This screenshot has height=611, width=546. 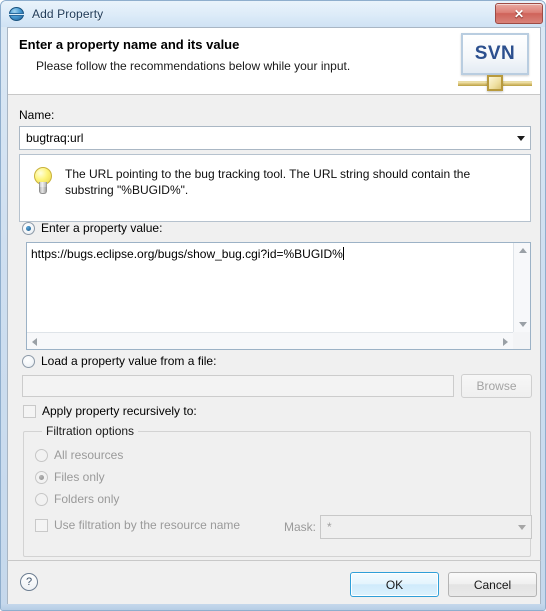 What do you see at coordinates (41, 525) in the screenshot?
I see `use-filtration-checkbox` at bounding box center [41, 525].